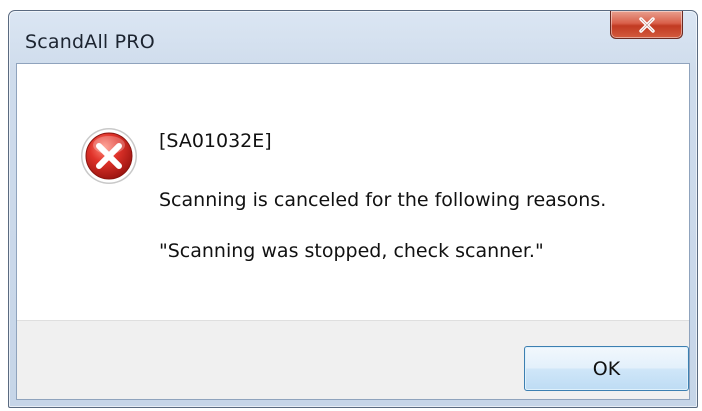 The width and height of the screenshot is (702, 411). Describe the element at coordinates (109, 156) in the screenshot. I see `error-icon` at that location.